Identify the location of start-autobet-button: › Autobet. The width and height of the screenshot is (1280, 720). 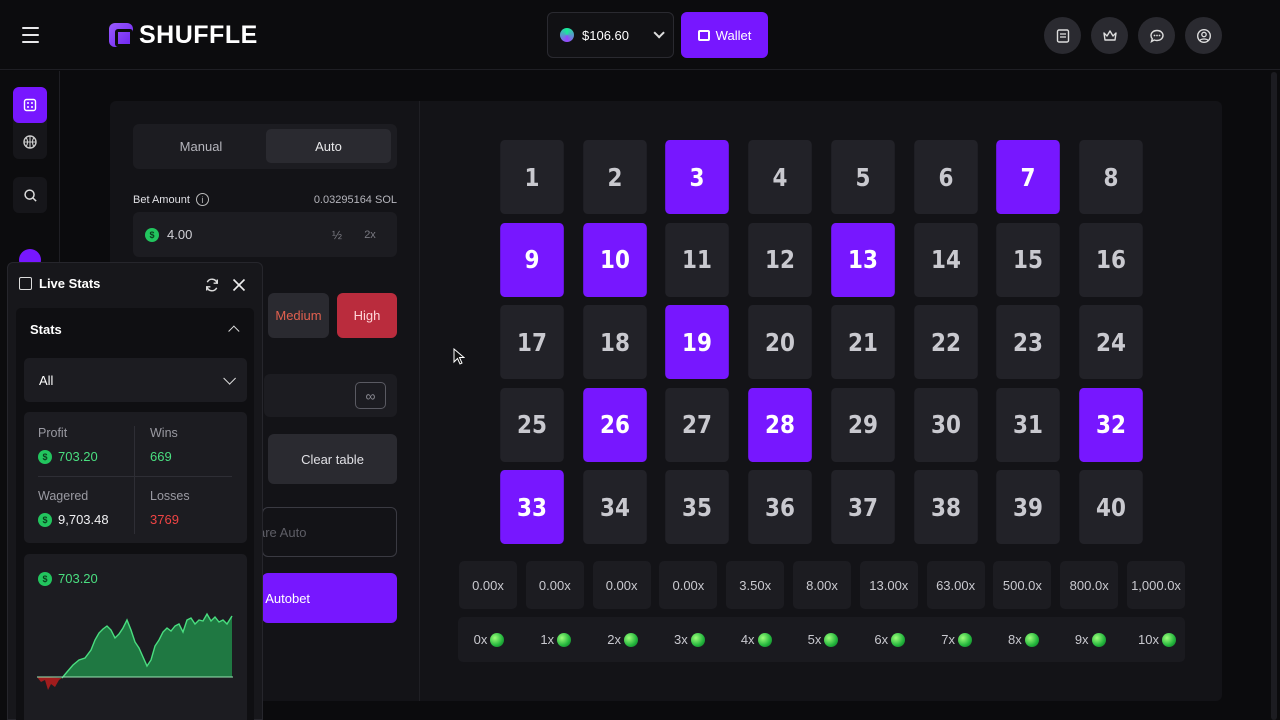
(327, 598).